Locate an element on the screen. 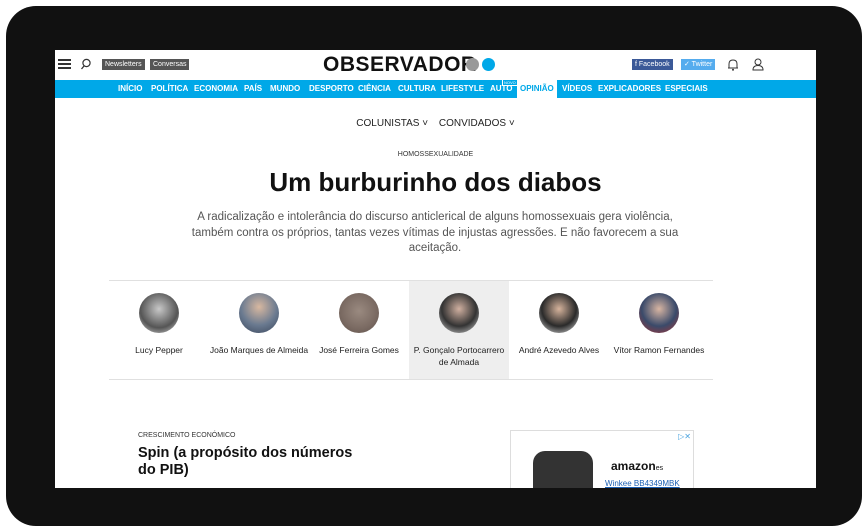 Image resolution: width=868 pixels, height=526 pixels. nav-ciencia: CIÊNCIA is located at coordinates (374, 89).